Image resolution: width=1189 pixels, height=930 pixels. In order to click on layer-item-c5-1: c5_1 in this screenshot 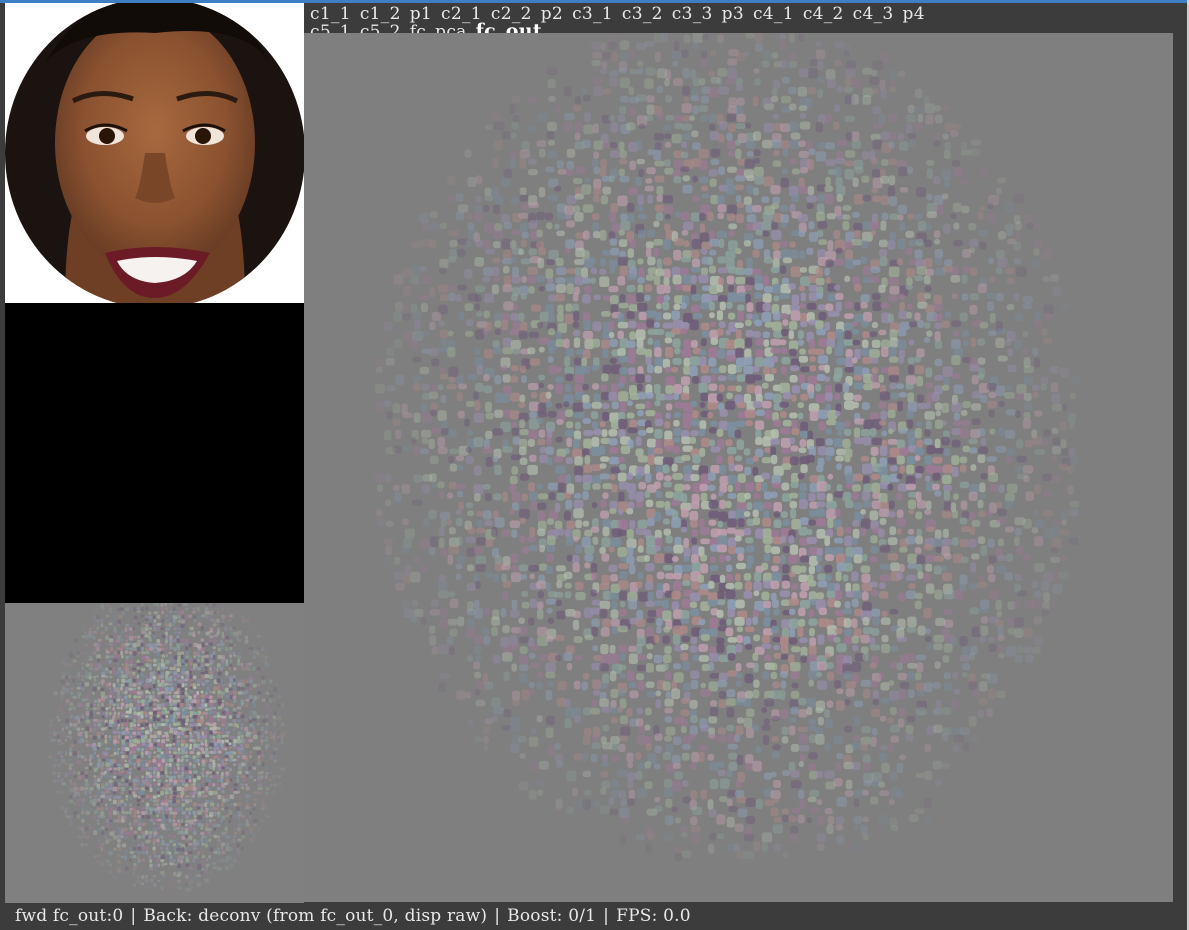, I will do `click(330, 28)`.